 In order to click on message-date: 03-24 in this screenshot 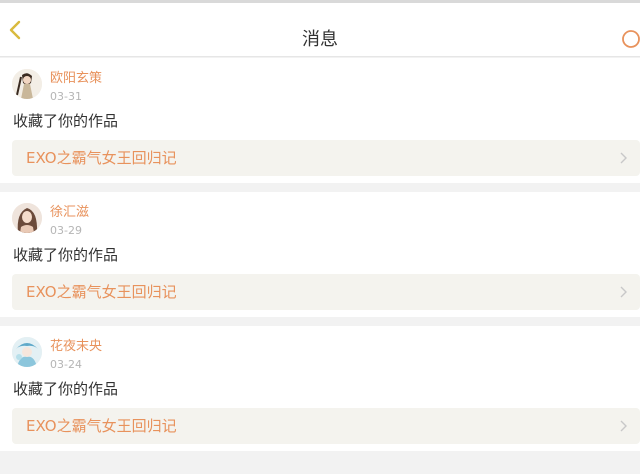, I will do `click(66, 364)`.